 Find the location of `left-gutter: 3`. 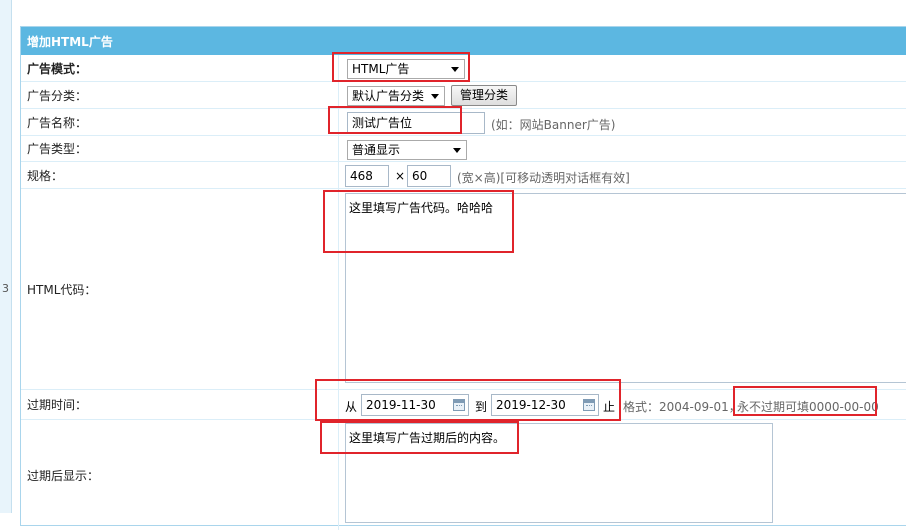

left-gutter: 3 is located at coordinates (6, 256).